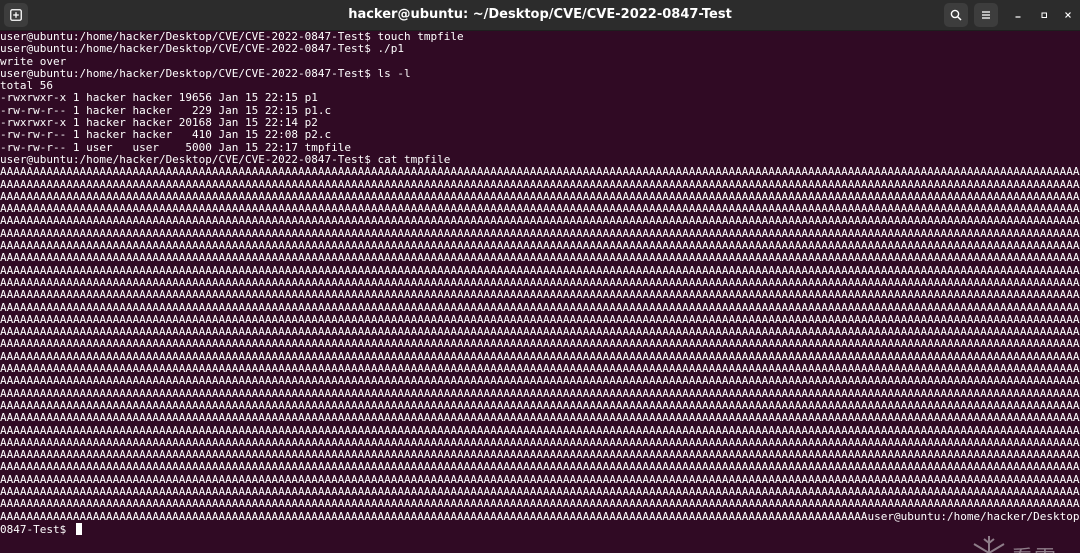 The height and width of the screenshot is (553, 1080). I want to click on watermark: 看雪, so click(1019, 542).